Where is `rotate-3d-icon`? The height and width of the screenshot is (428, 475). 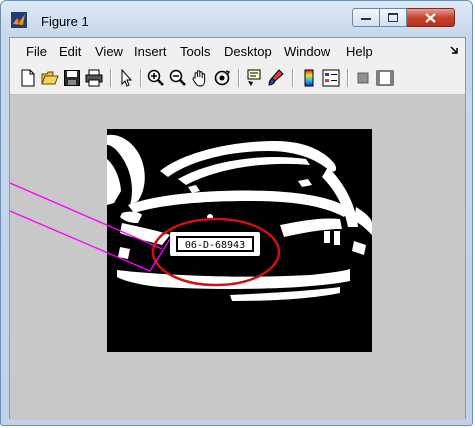
rotate-3d-icon is located at coordinates (222, 78).